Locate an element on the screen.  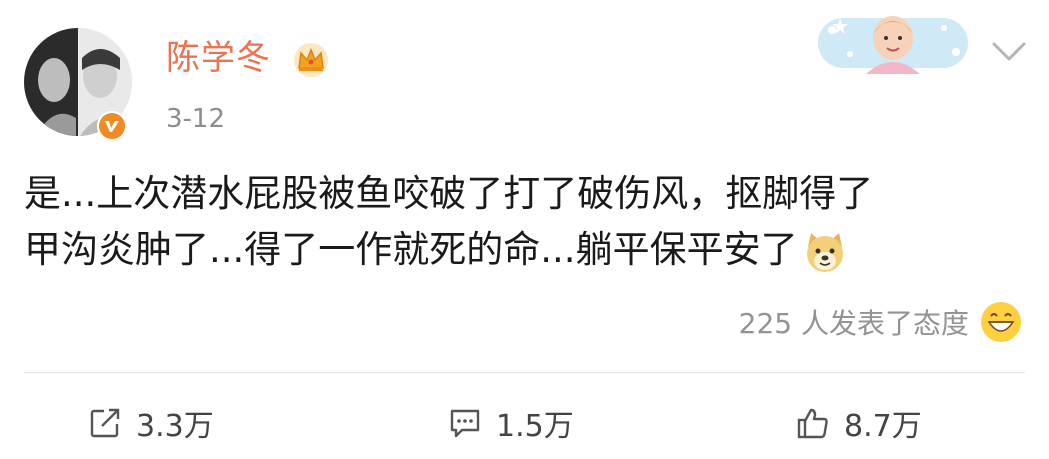
comment-count: 1.5万 is located at coordinates (535, 426).